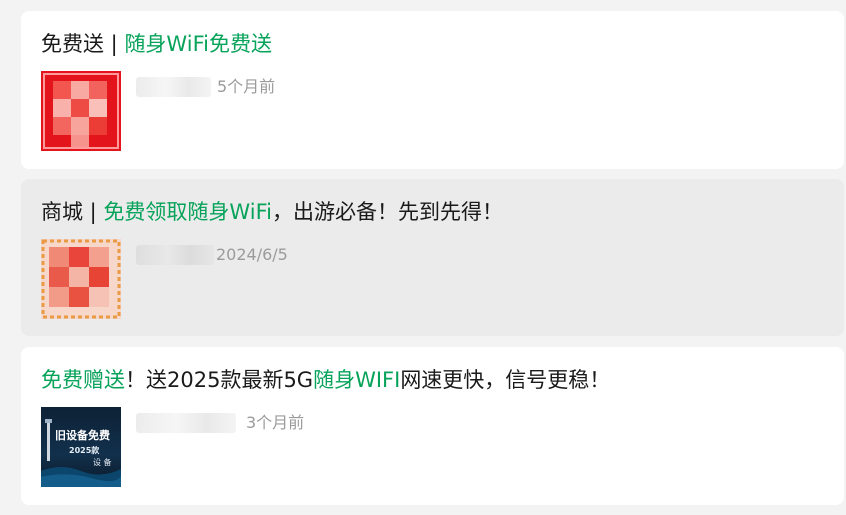 The image size is (846, 515). What do you see at coordinates (246, 86) in the screenshot?
I see `publish-time: 5个月前` at bounding box center [246, 86].